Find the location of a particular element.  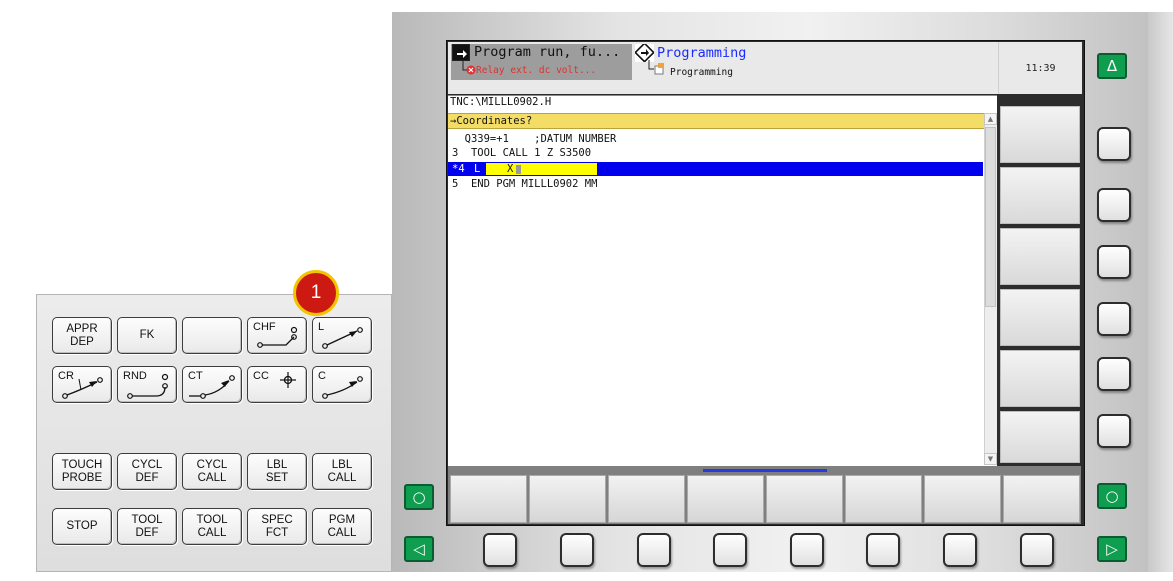

circle-key: C is located at coordinates (342, 384).